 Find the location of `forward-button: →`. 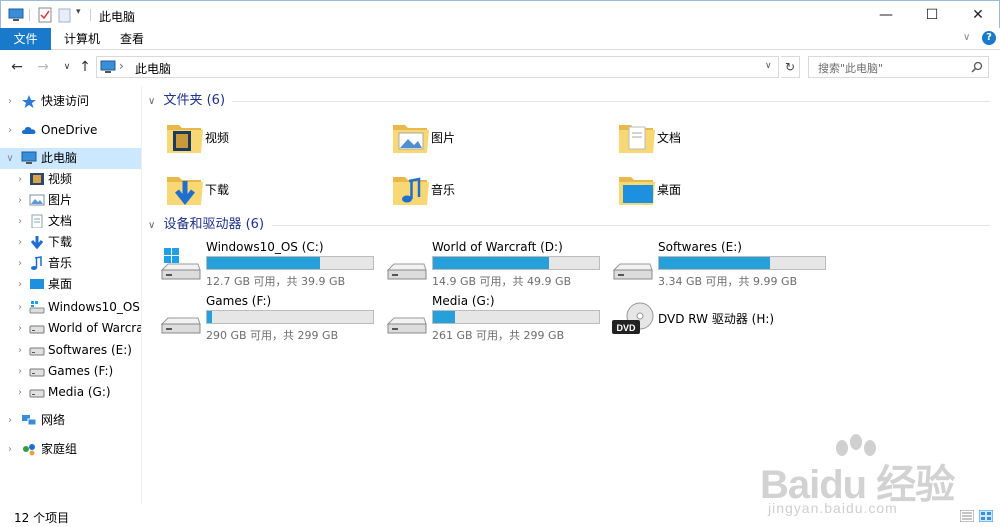

forward-button: → is located at coordinates (43, 67).